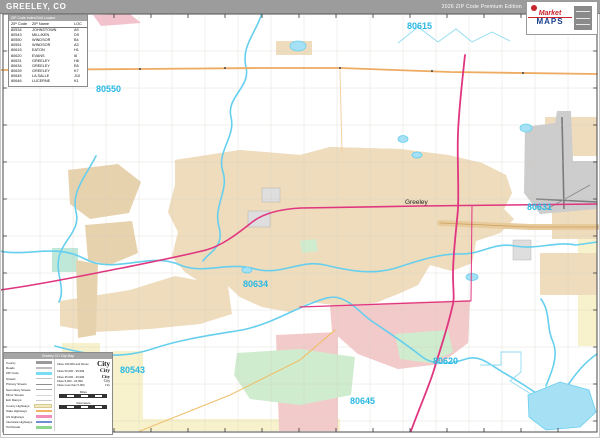  I want to click on interstate-highways-swatch, so click(43, 422).